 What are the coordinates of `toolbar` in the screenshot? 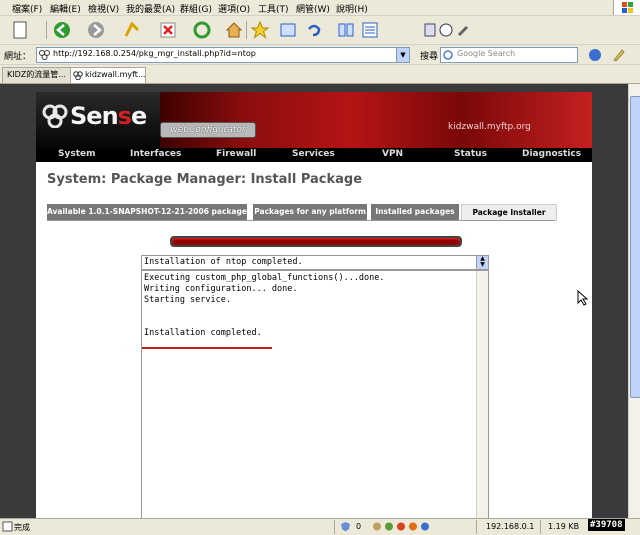 It's located at (320, 30).